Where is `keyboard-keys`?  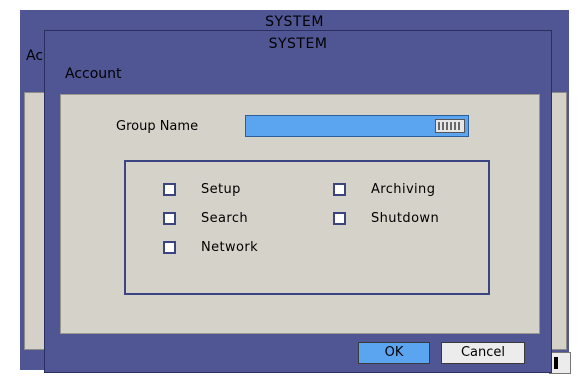
keyboard-keys is located at coordinates (450, 126).